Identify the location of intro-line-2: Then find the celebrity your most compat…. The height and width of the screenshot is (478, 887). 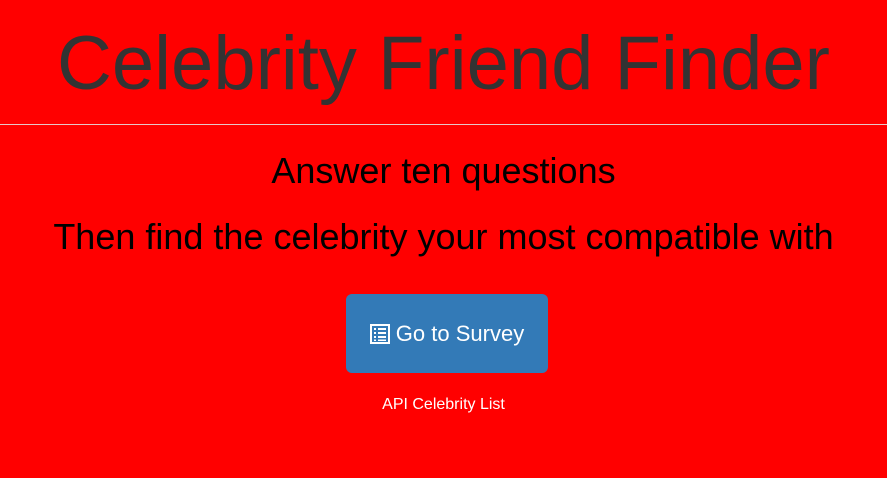
(443, 236).